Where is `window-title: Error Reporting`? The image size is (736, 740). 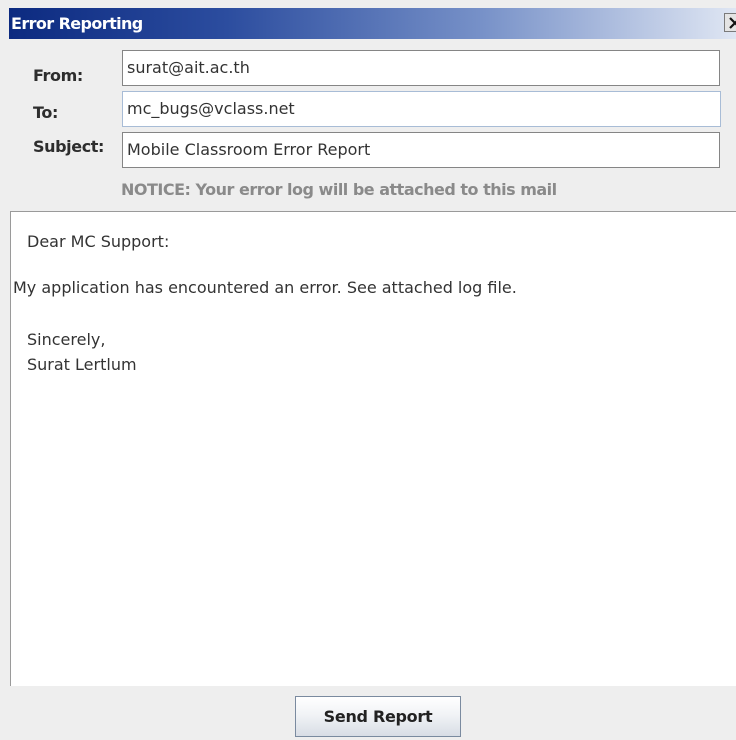 window-title: Error Reporting is located at coordinates (77, 23).